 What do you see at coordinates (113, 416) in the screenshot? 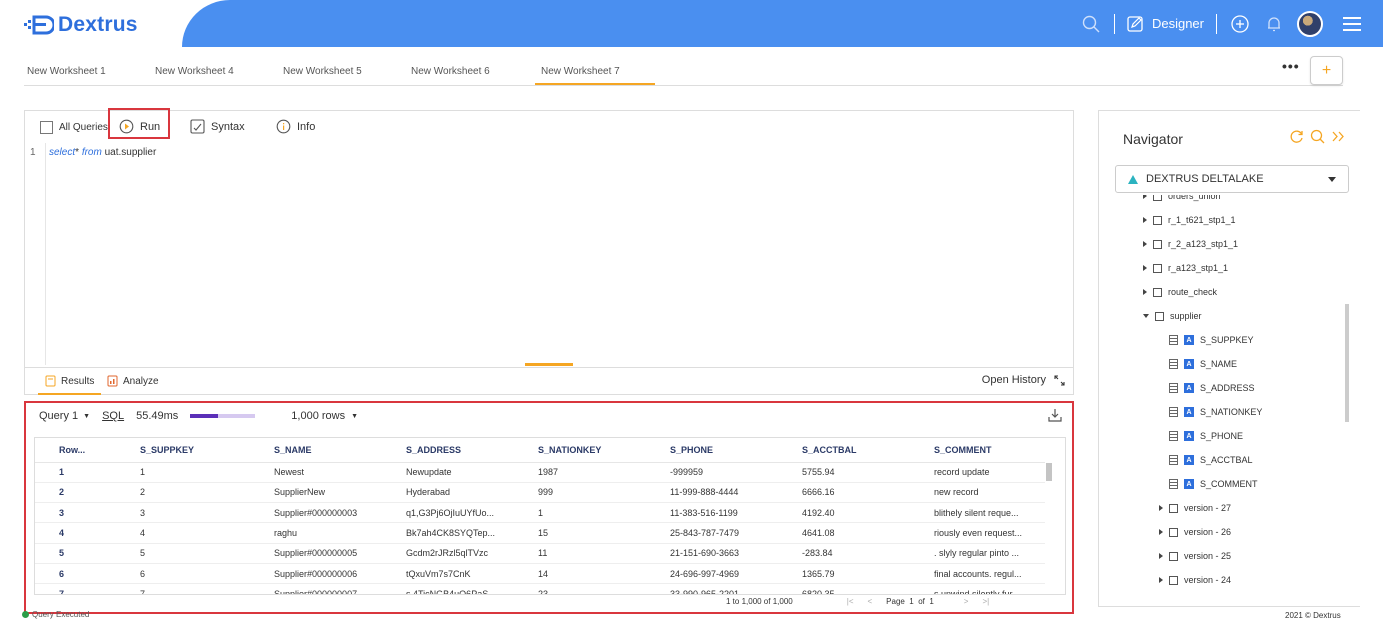
I see `sql-link: SQL` at bounding box center [113, 416].